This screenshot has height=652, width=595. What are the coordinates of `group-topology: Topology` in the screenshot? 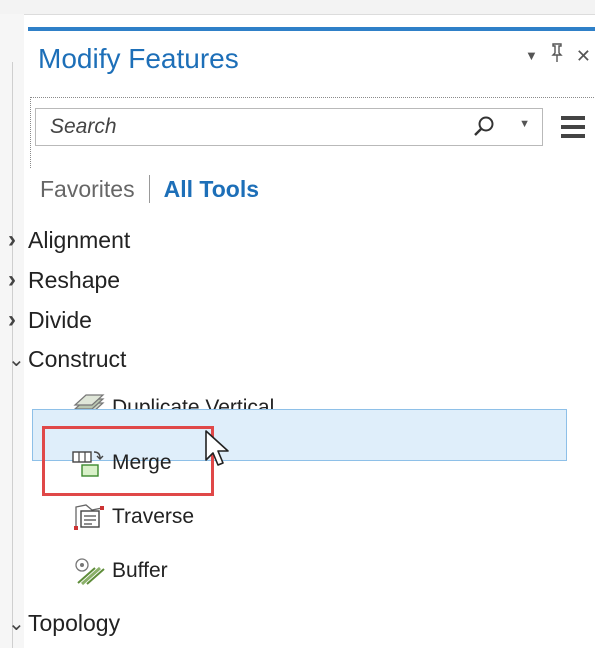 It's located at (64, 623).